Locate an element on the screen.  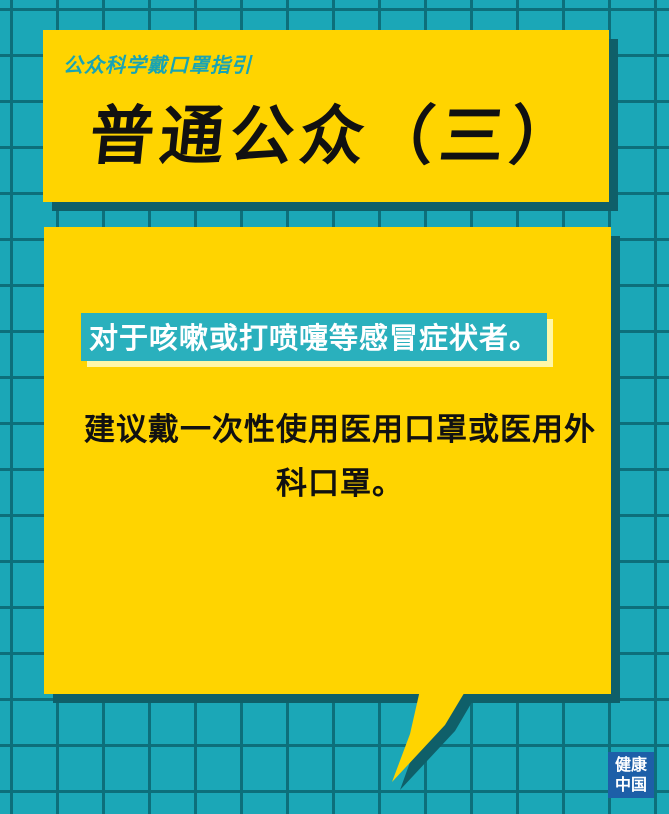
highlight-text: 对于咳嗽或打喷嚏等感冒症状者。 is located at coordinates (314, 338).